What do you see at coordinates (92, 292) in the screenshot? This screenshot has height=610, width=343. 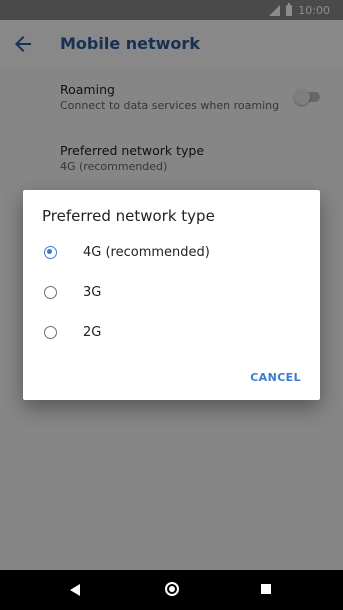 I see `option-label: 3G` at bounding box center [92, 292].